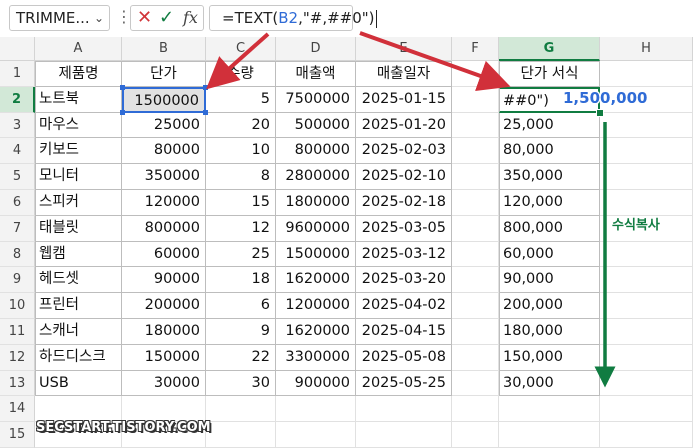 This screenshot has height=448, width=693. What do you see at coordinates (549, 177) in the screenshot?
I see `cell-formatted: 350,000` at bounding box center [549, 177].